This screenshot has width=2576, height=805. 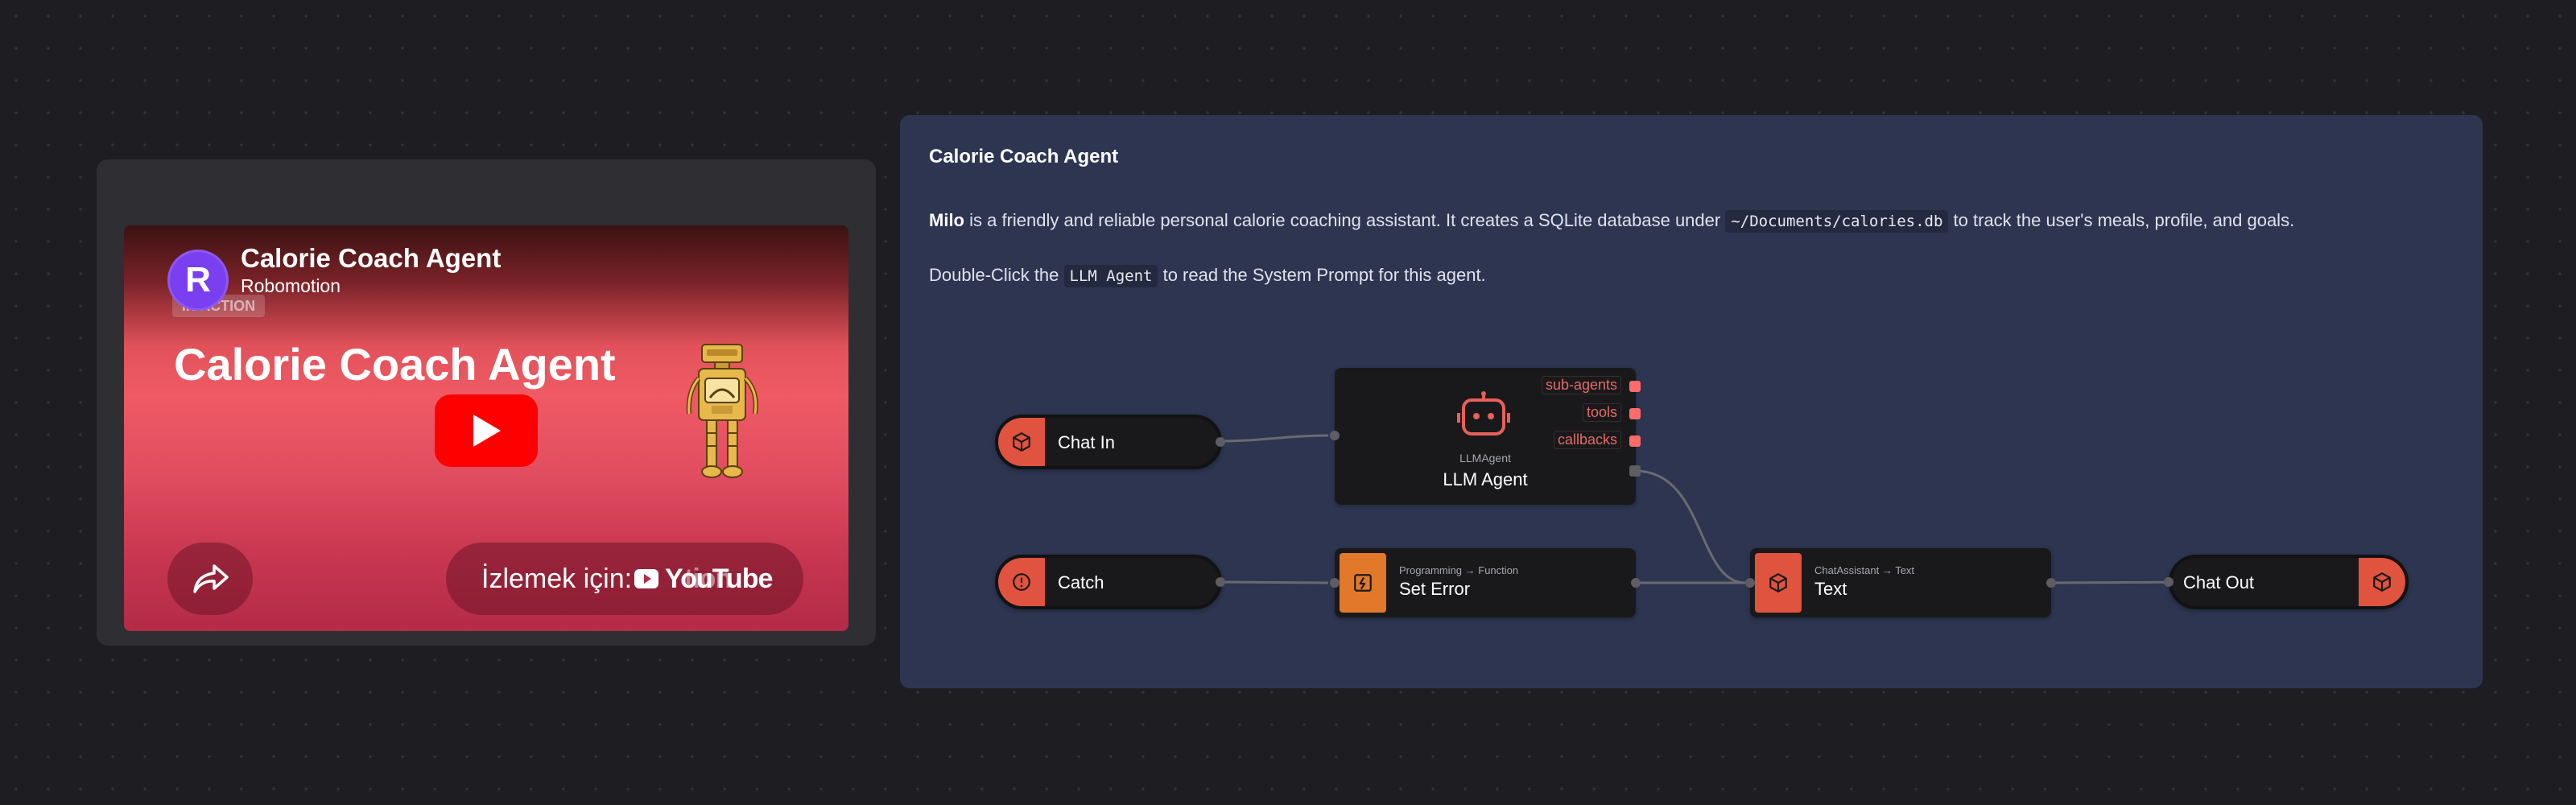 I want to click on robot-icon, so click(x=1483, y=413).